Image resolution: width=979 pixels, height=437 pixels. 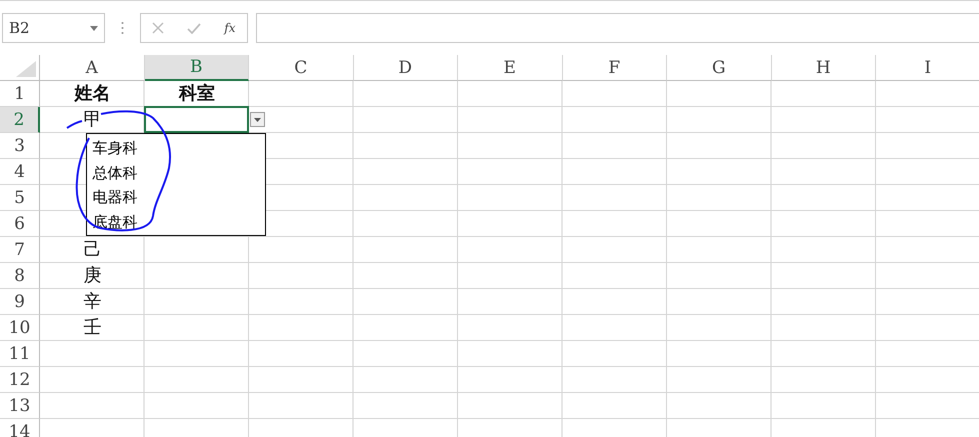 I want to click on row-header: 5, so click(x=20, y=198).